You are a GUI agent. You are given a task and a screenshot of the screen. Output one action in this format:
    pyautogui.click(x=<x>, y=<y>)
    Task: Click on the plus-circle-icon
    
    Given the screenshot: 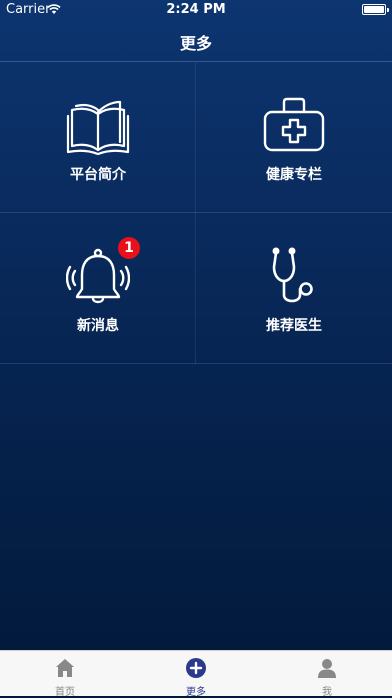 What is the action you would take?
    pyautogui.click(x=196, y=668)
    